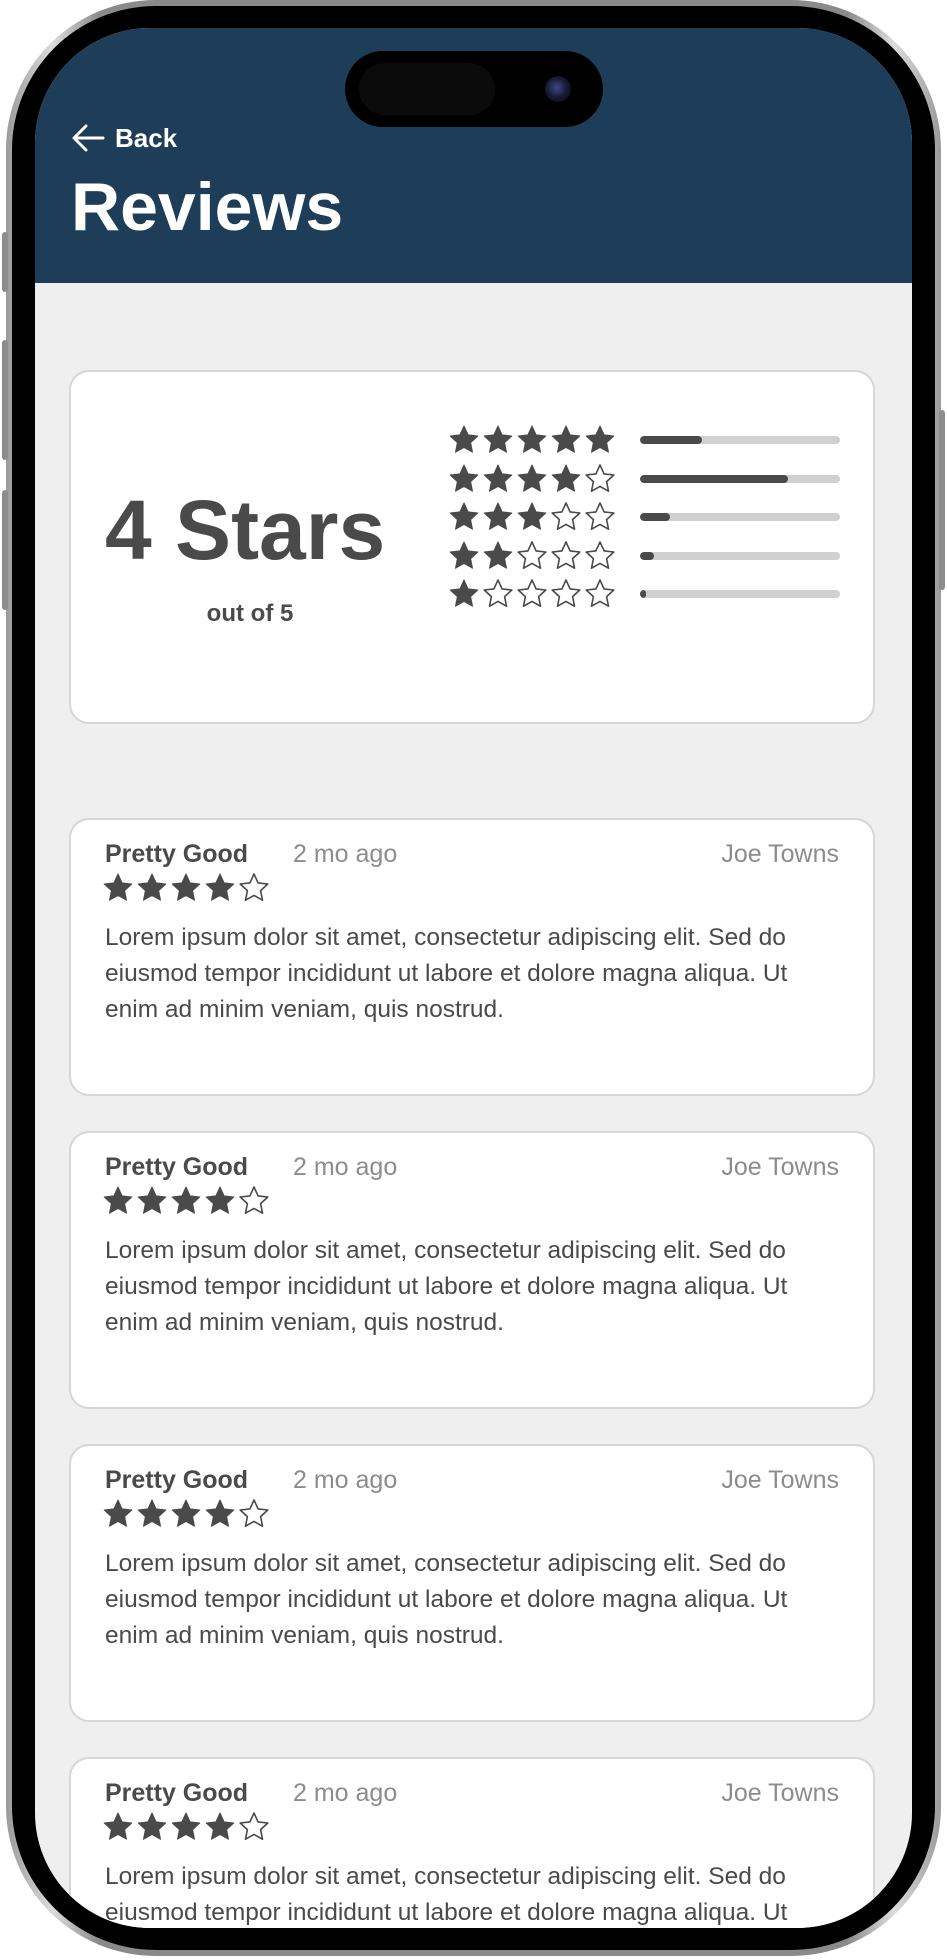 This screenshot has width=947, height=1960. Describe the element at coordinates (5, 400) in the screenshot. I see `volume-up-button` at that location.